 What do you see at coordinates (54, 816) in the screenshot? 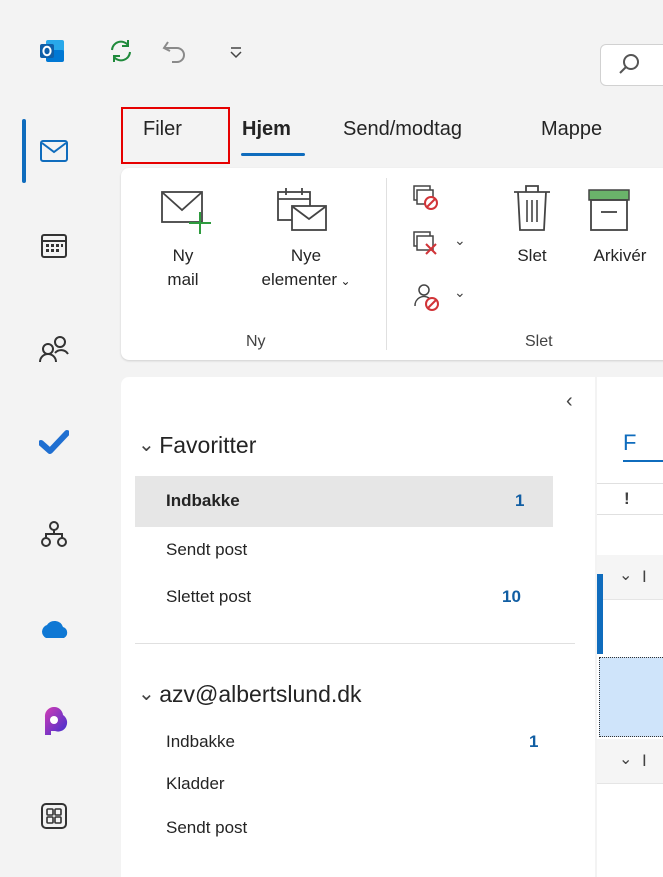
I see `more-apps-icon` at bounding box center [54, 816].